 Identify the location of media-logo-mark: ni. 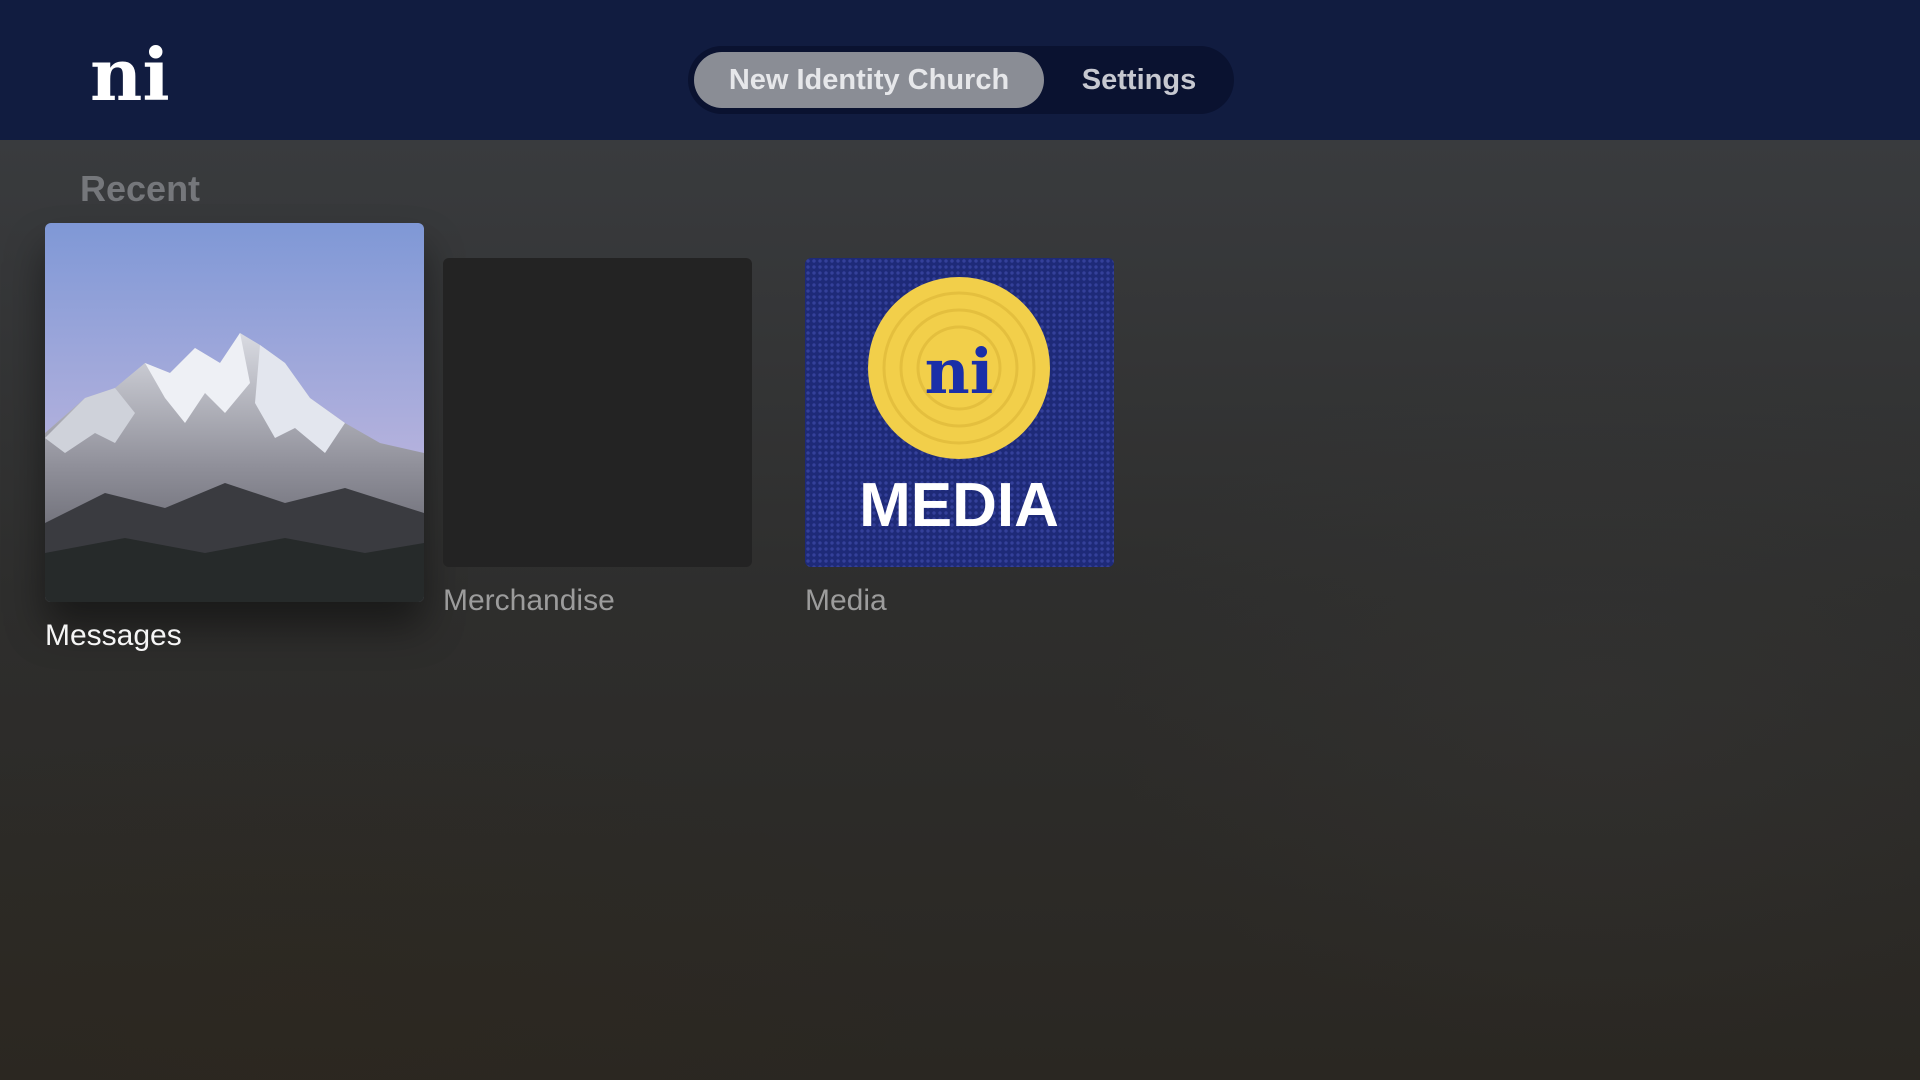
(959, 371).